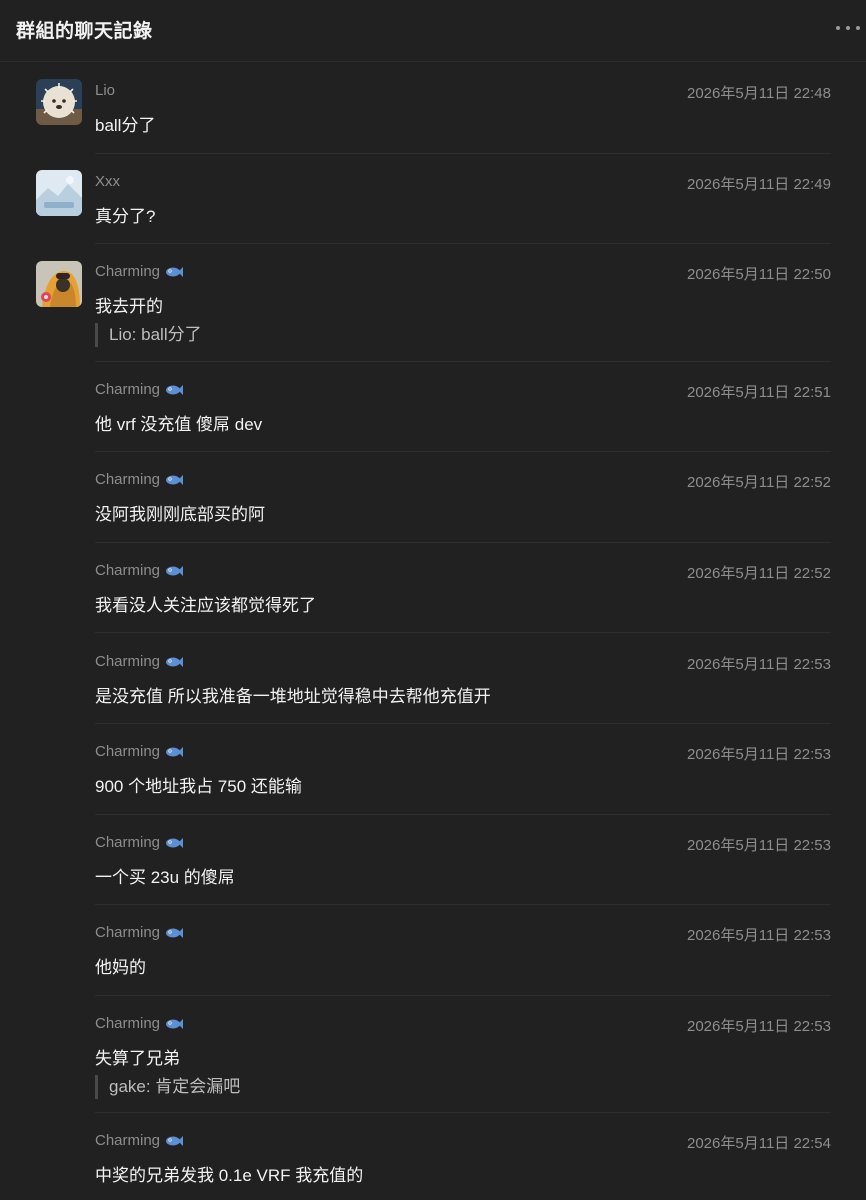 Image resolution: width=866 pixels, height=1200 pixels. Describe the element at coordinates (84, 31) in the screenshot. I see `page-title: 群組的聊天記錄` at that location.